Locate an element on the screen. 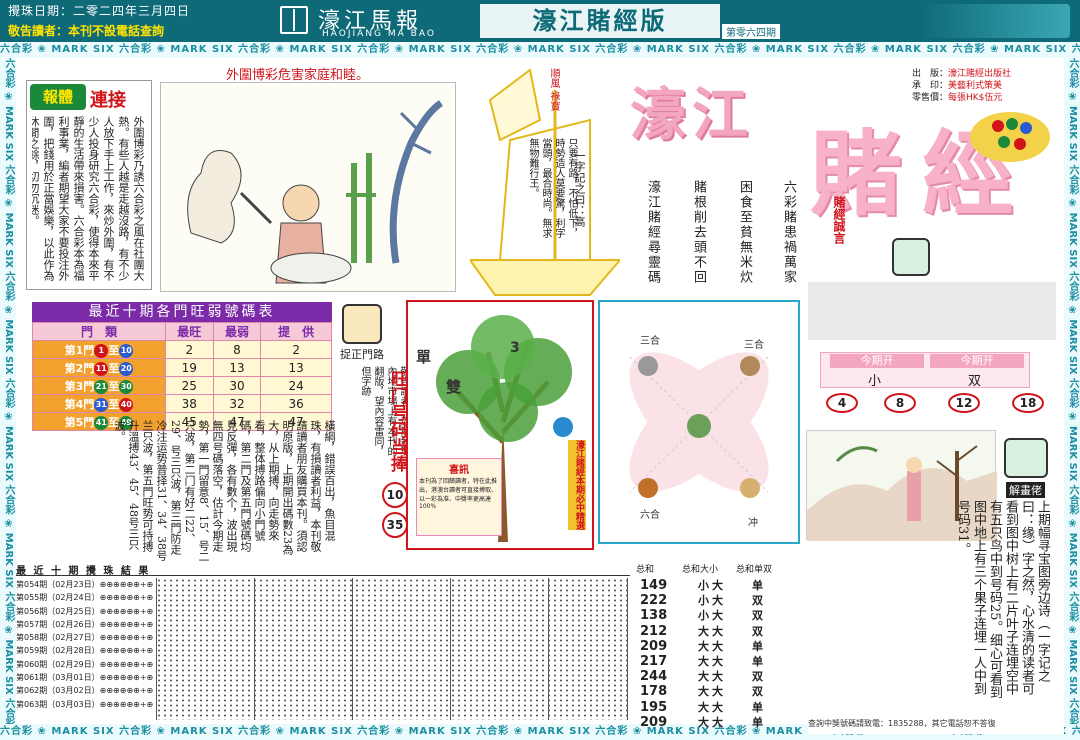 Image resolution: width=1080 pixels, height=740 pixels. next-draw-ball: 8 is located at coordinates (900, 403).